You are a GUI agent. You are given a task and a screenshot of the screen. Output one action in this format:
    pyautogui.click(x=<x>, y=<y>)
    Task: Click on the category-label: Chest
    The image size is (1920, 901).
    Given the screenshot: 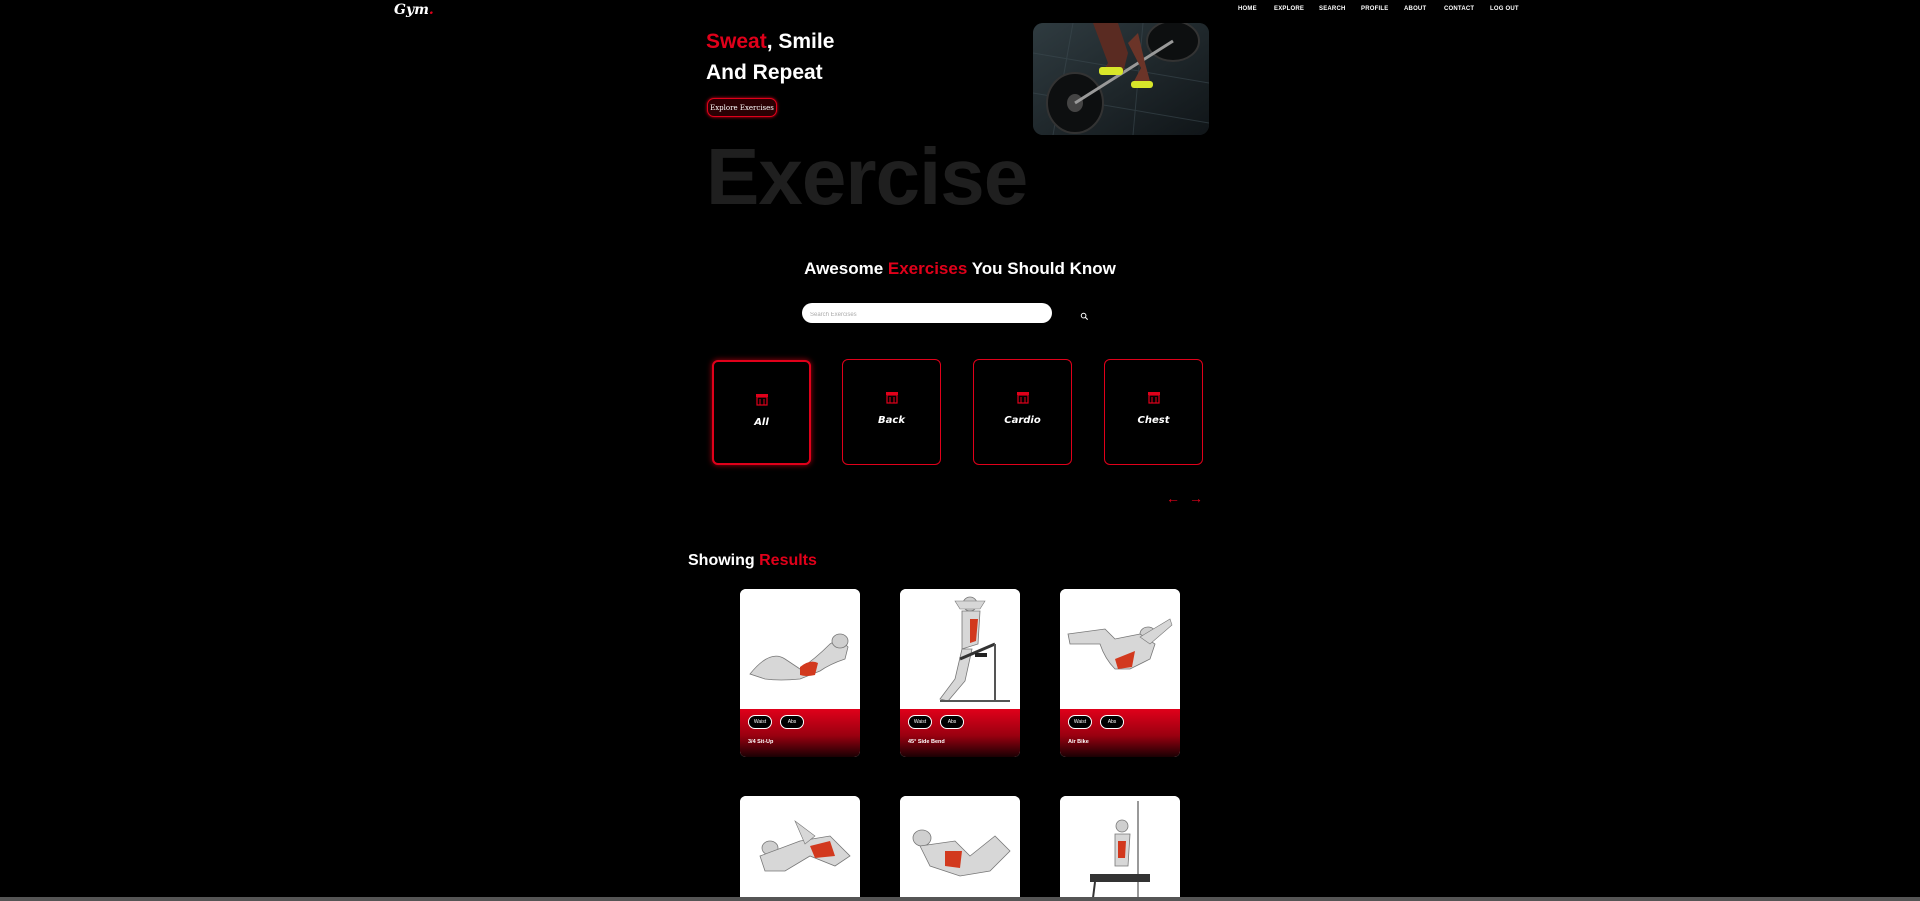 What is the action you would take?
    pyautogui.click(x=1153, y=420)
    